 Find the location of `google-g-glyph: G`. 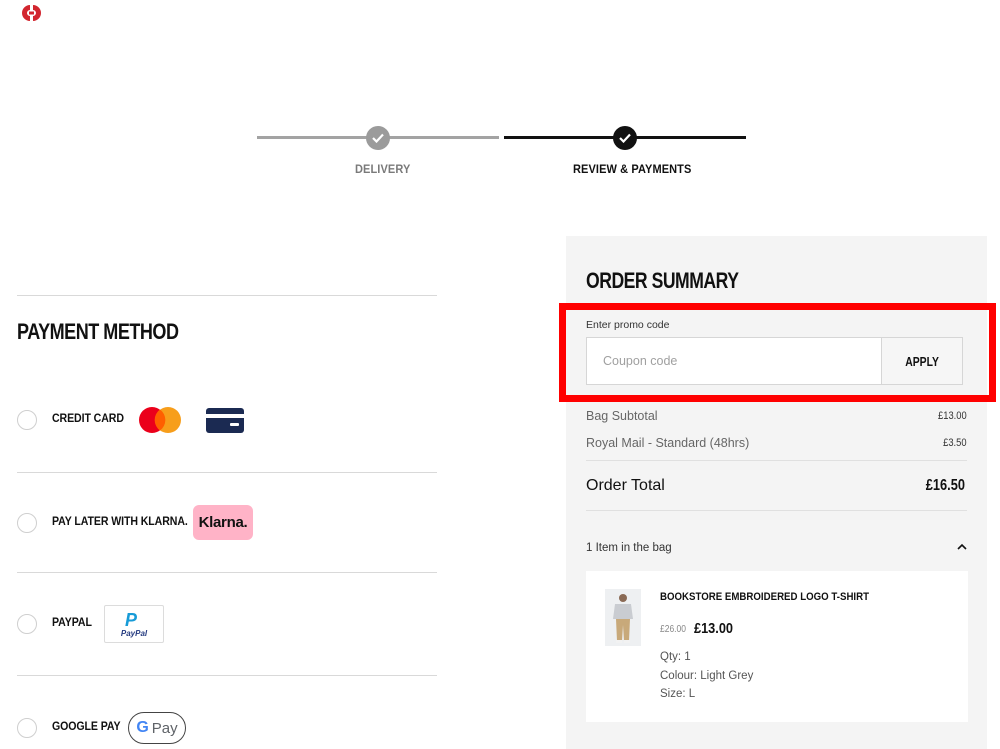

google-g-glyph: G is located at coordinates (142, 727).